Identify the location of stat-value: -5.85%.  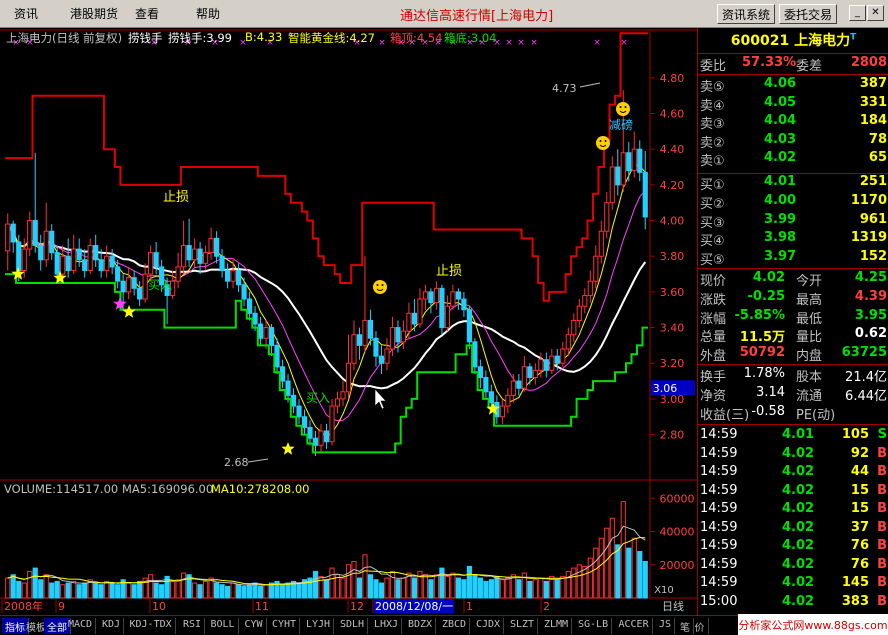
(760, 315).